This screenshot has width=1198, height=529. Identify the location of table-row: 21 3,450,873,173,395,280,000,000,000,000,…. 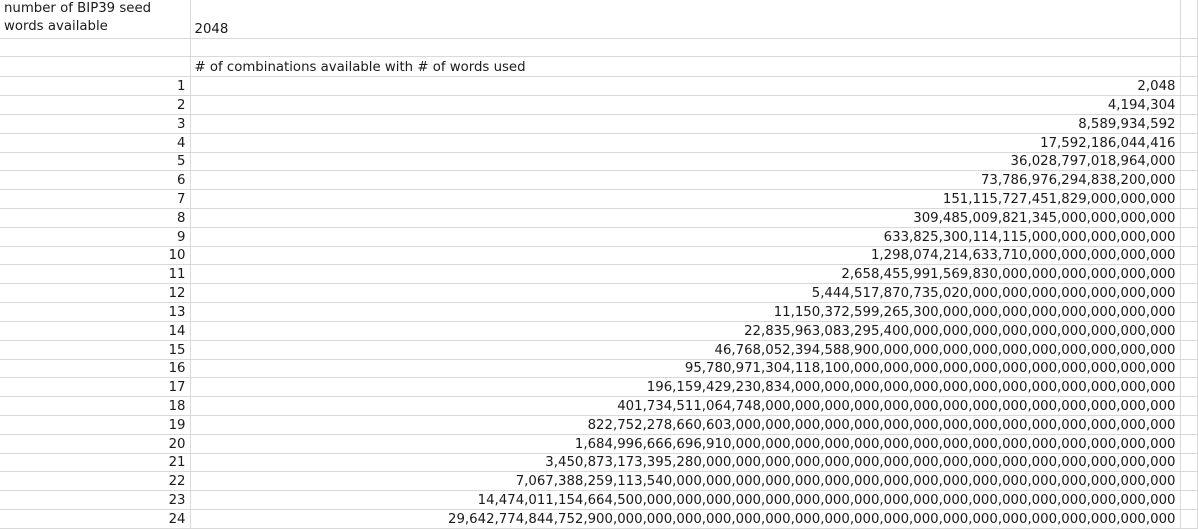
(599, 463).